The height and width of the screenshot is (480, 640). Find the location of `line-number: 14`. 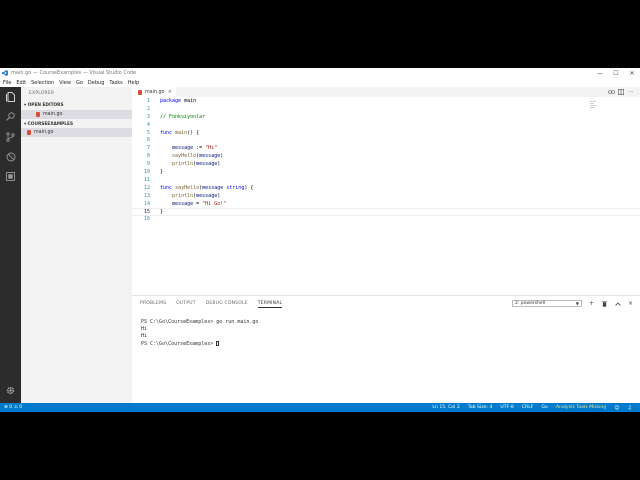

line-number: 14 is located at coordinates (146, 203).